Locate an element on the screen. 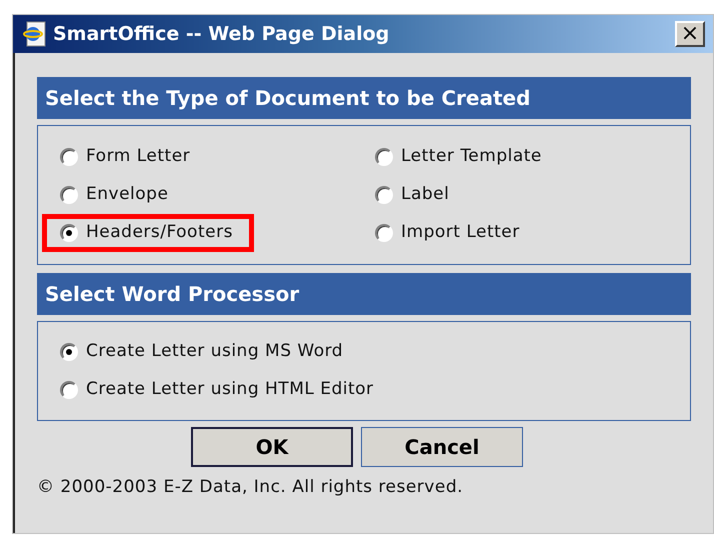 The width and height of the screenshot is (714, 542). section-heading: Select Word Processor is located at coordinates (364, 294).